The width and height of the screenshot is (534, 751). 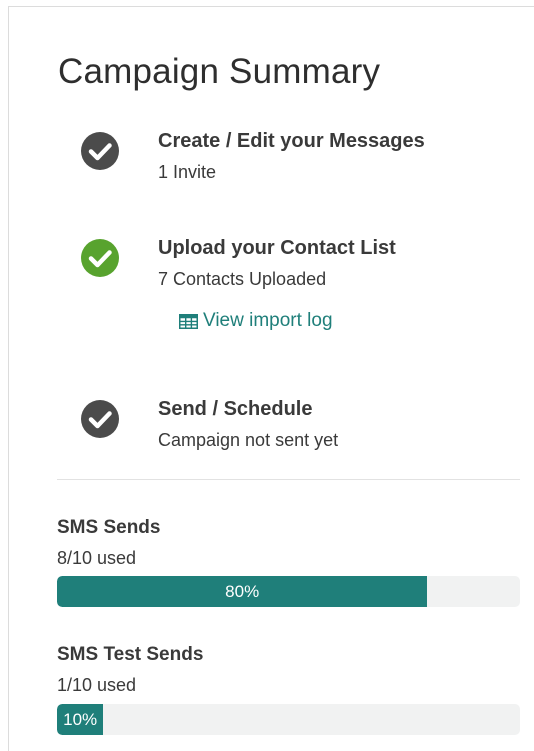 What do you see at coordinates (188, 321) in the screenshot?
I see `table-icon` at bounding box center [188, 321].